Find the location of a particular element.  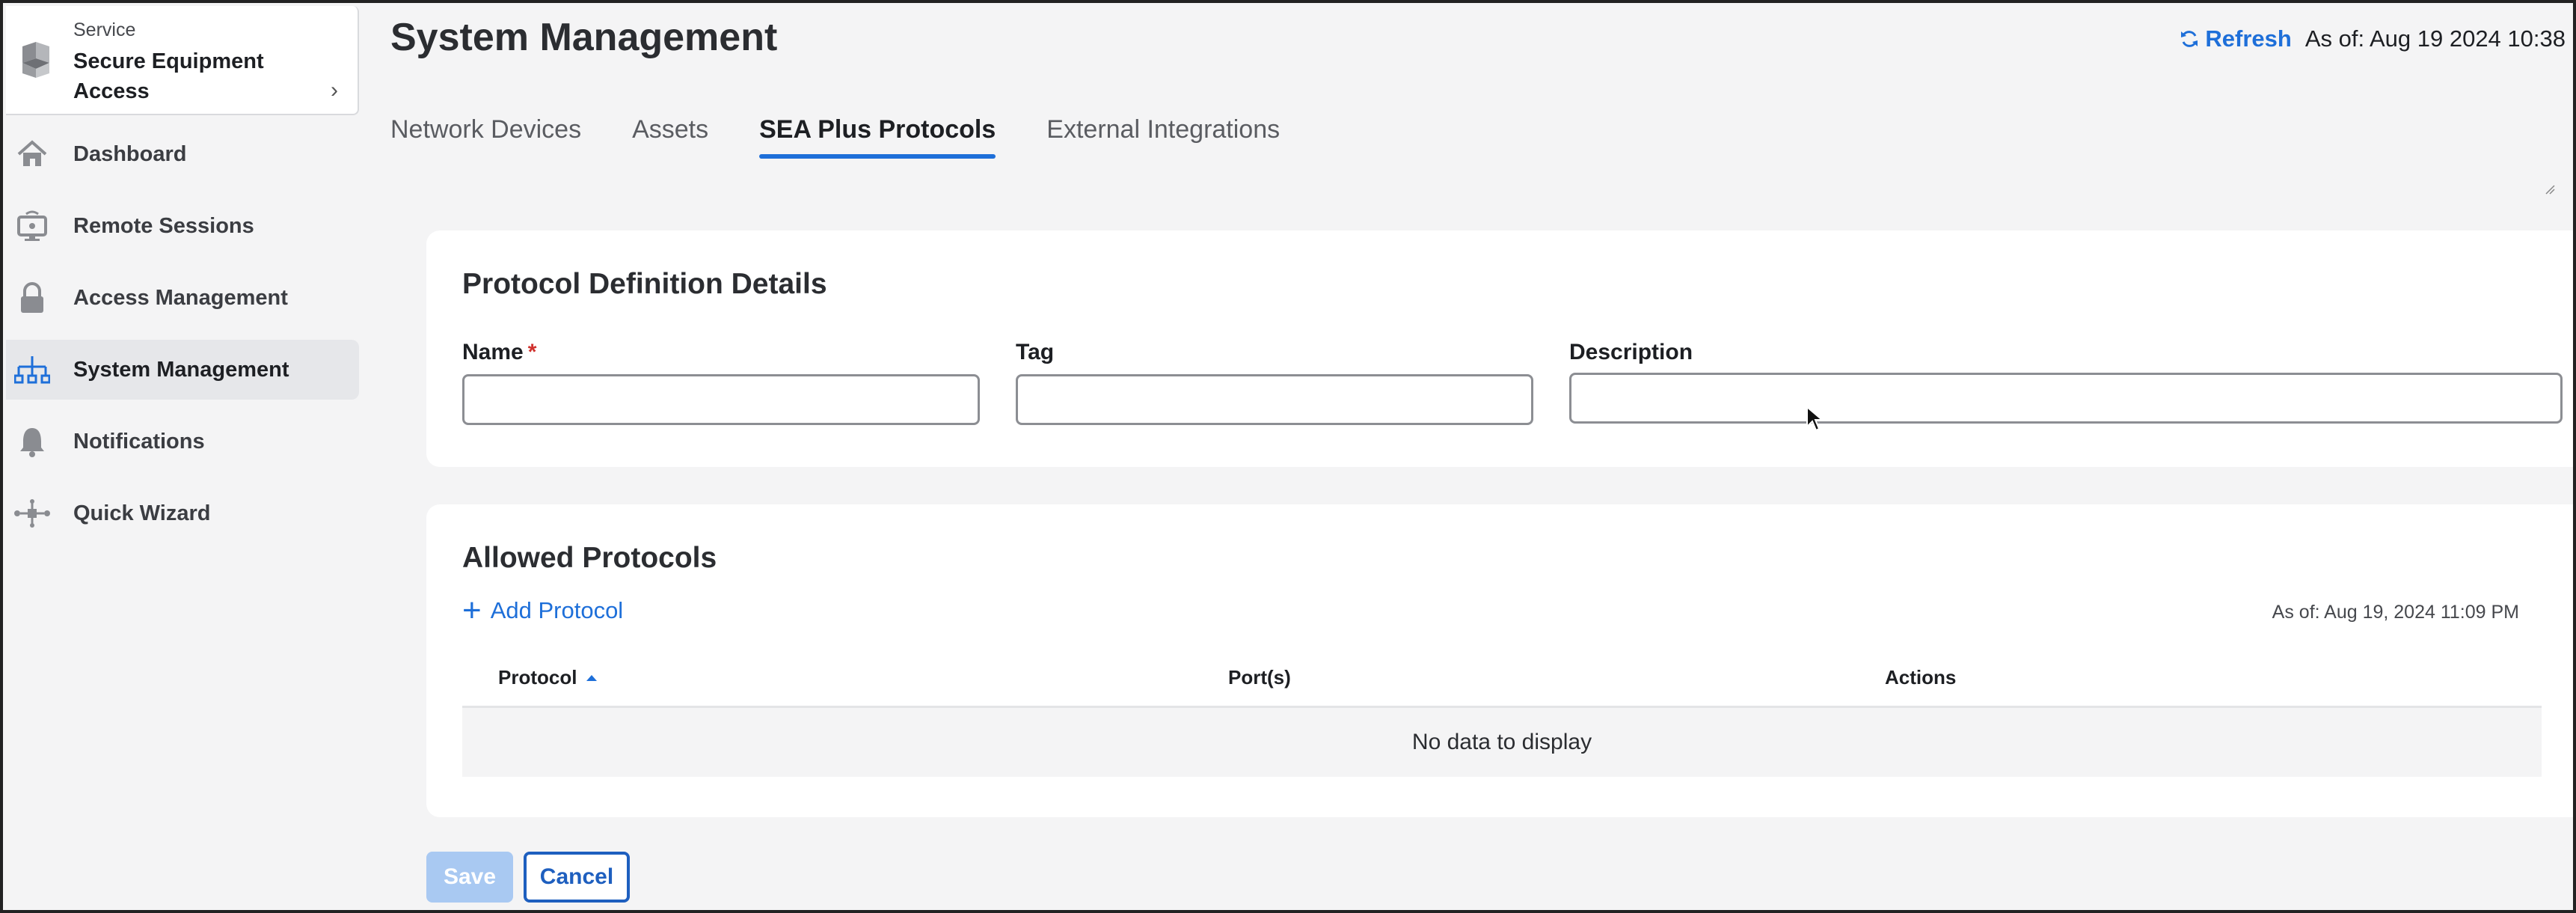

sidebar-item-label: Quick Wizard is located at coordinates (142, 513).